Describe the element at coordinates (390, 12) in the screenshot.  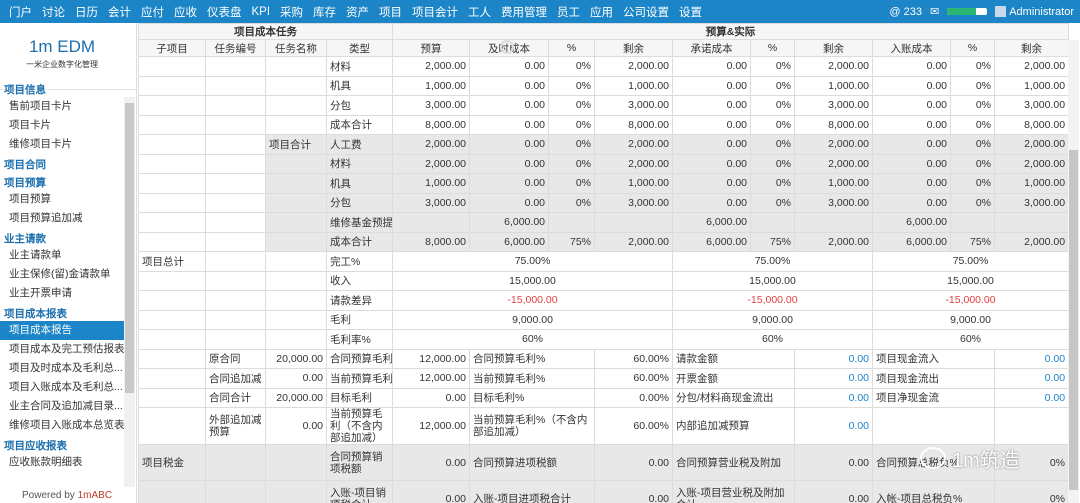
I see `top-menu-item: 项目` at that location.